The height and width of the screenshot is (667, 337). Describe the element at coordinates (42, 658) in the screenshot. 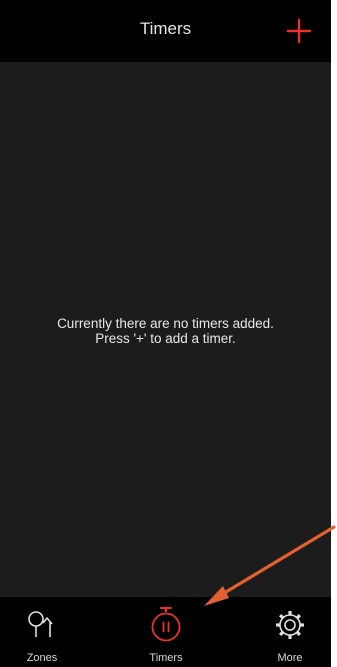

I see `tab-zones-label: Zones` at that location.